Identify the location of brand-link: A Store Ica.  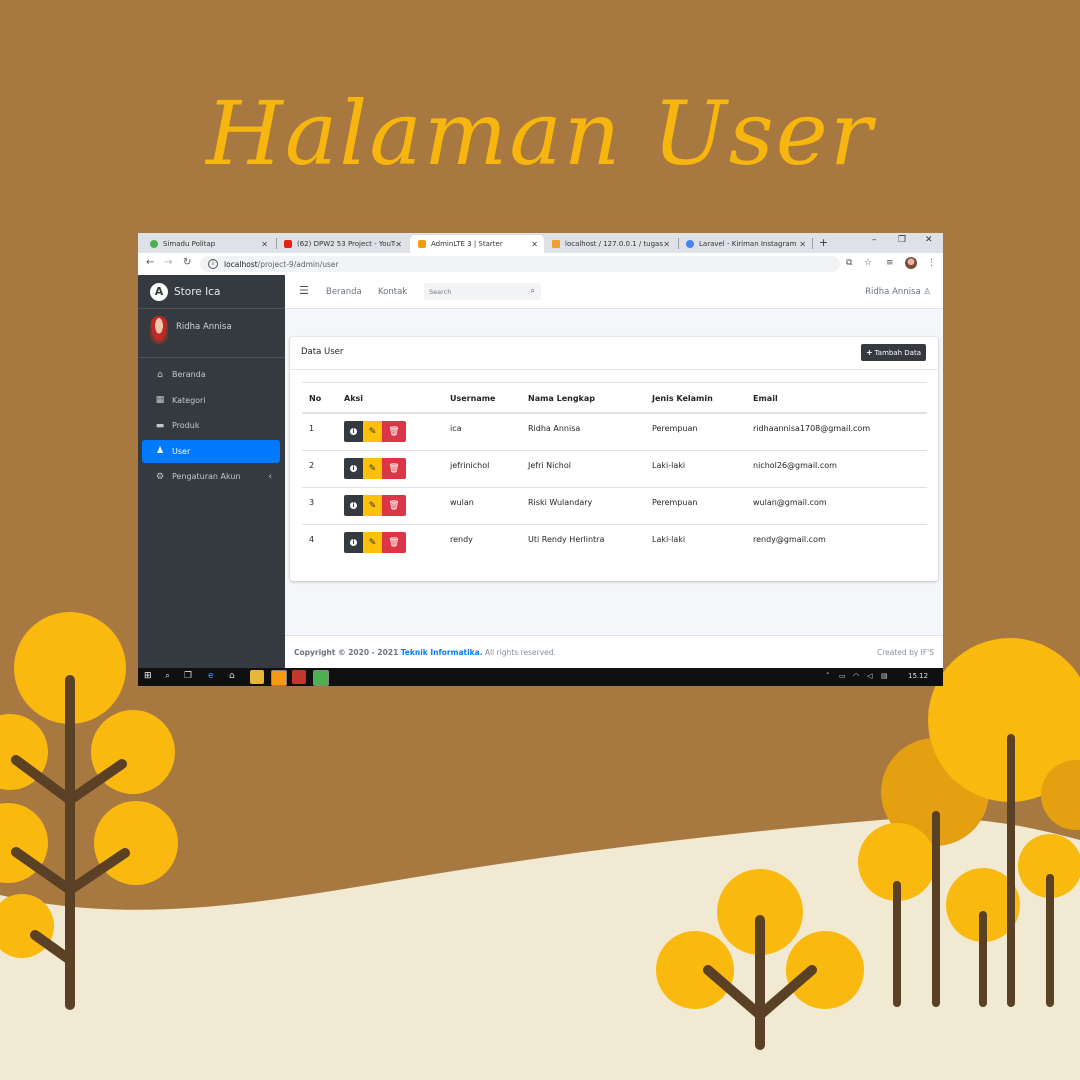
(211, 292).